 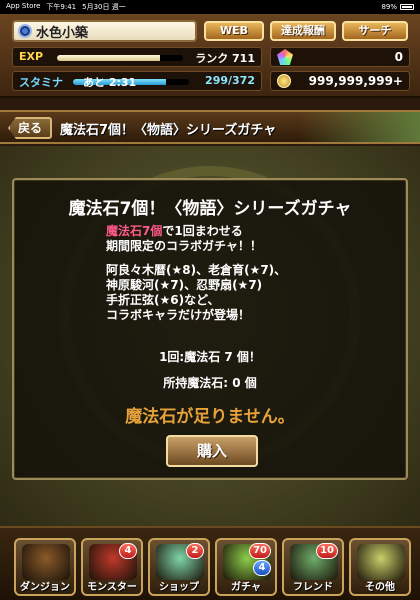 I want to click on magic-stone-count: 0, so click(x=398, y=57).